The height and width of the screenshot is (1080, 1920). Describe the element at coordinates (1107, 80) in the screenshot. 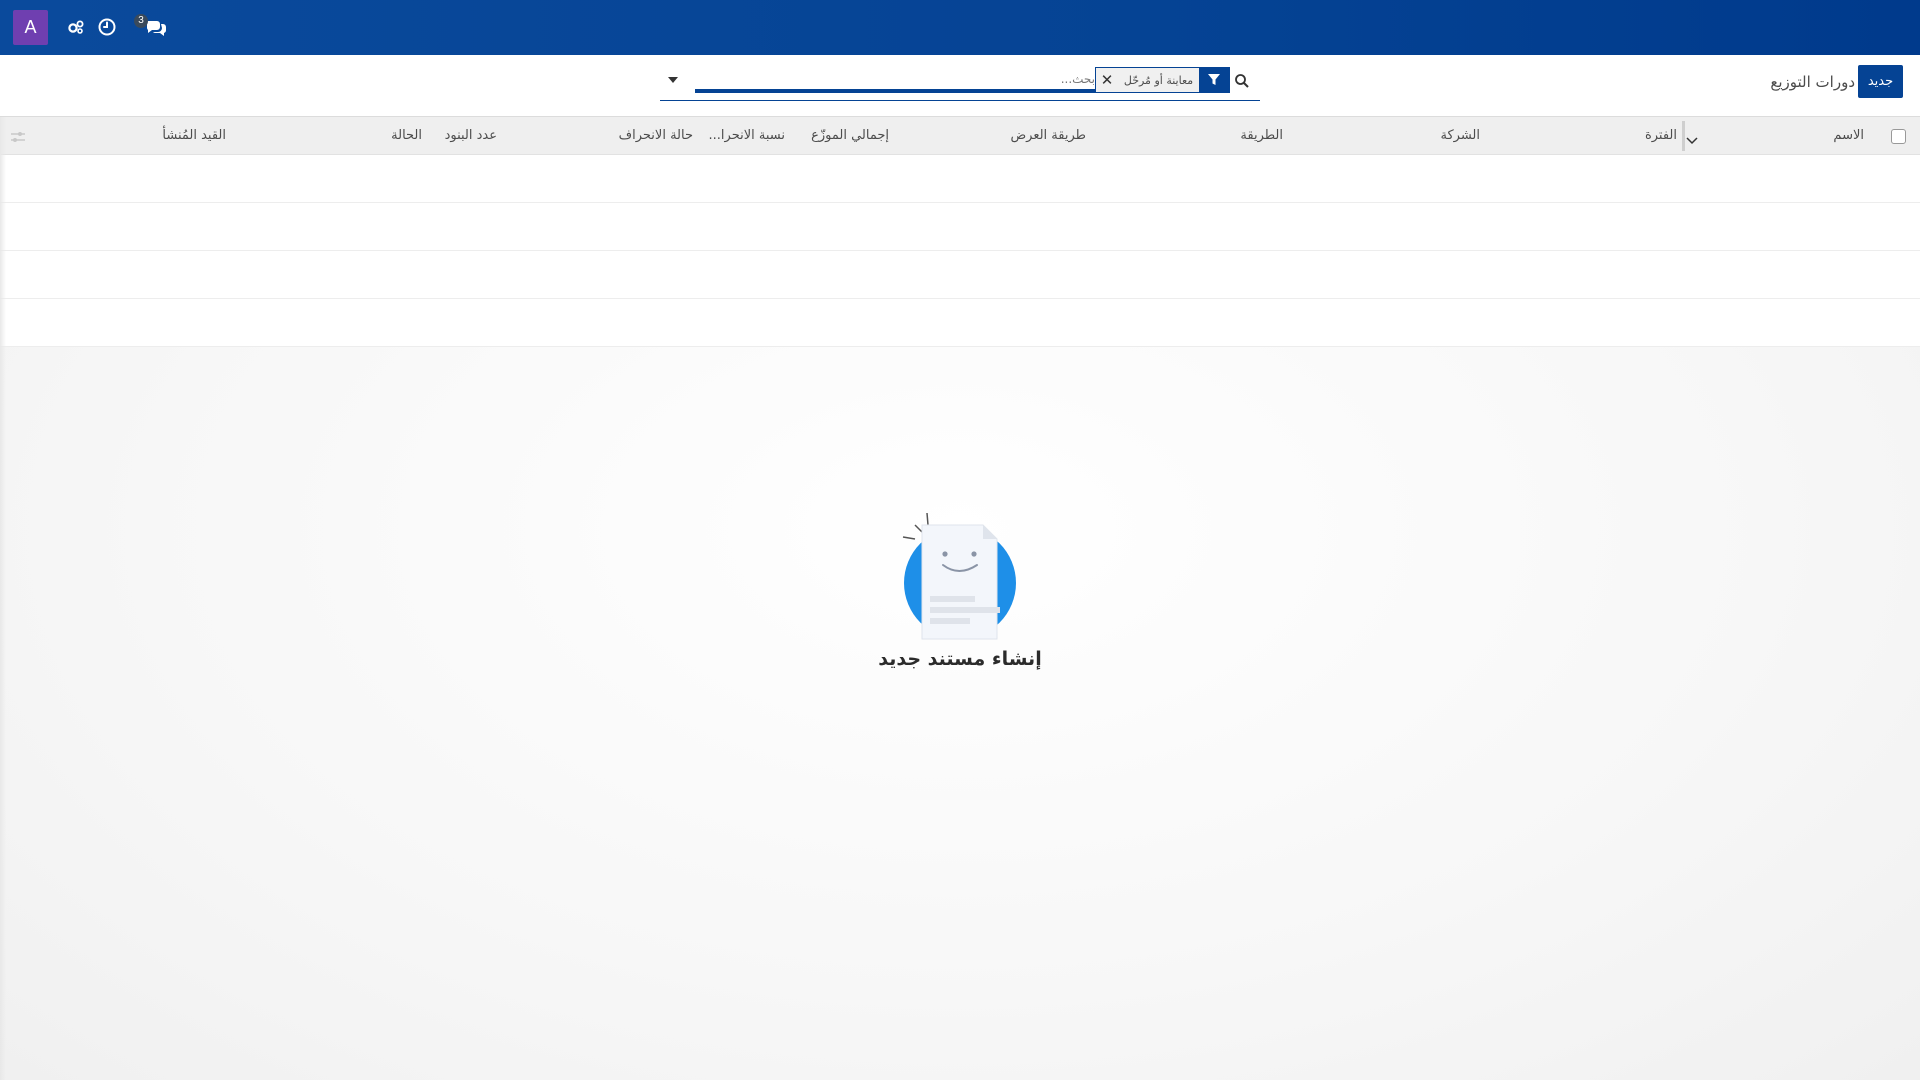

I see `close-icon: ✕` at that location.